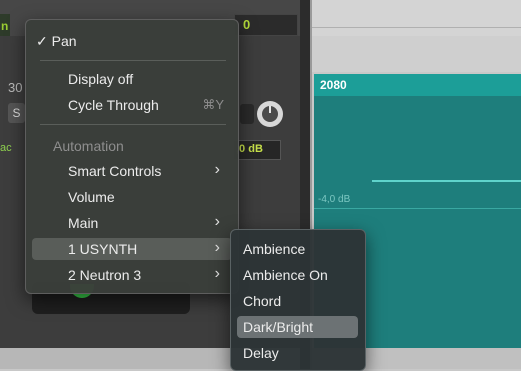  I want to click on menu-item-neutron: 2 Neutron 3 ›, so click(132, 275).